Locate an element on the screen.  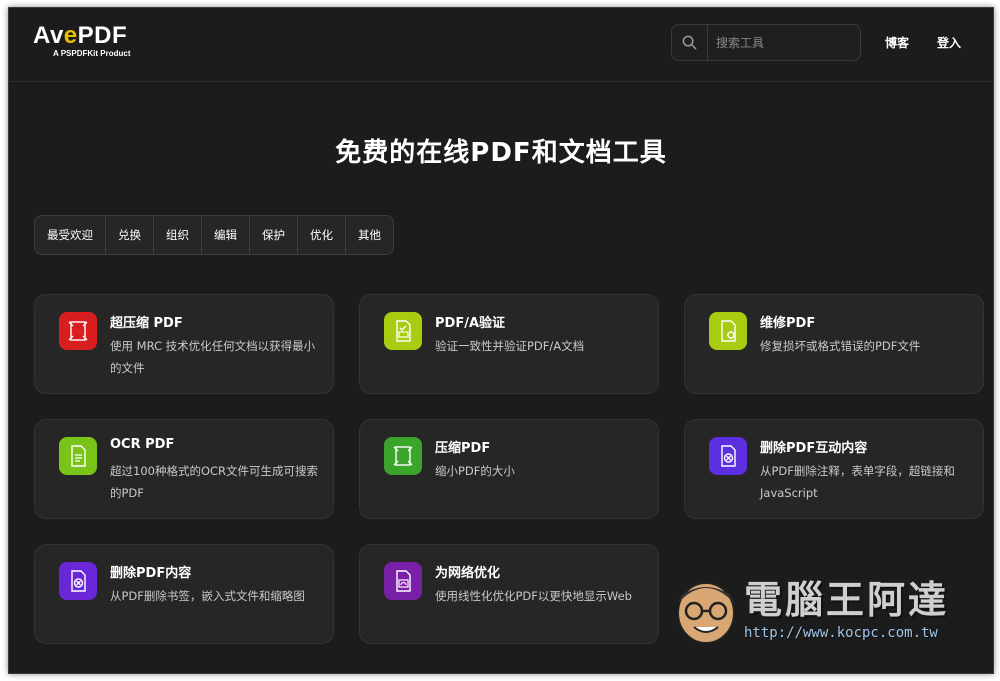
remove-interactive-icon is located at coordinates (728, 456).